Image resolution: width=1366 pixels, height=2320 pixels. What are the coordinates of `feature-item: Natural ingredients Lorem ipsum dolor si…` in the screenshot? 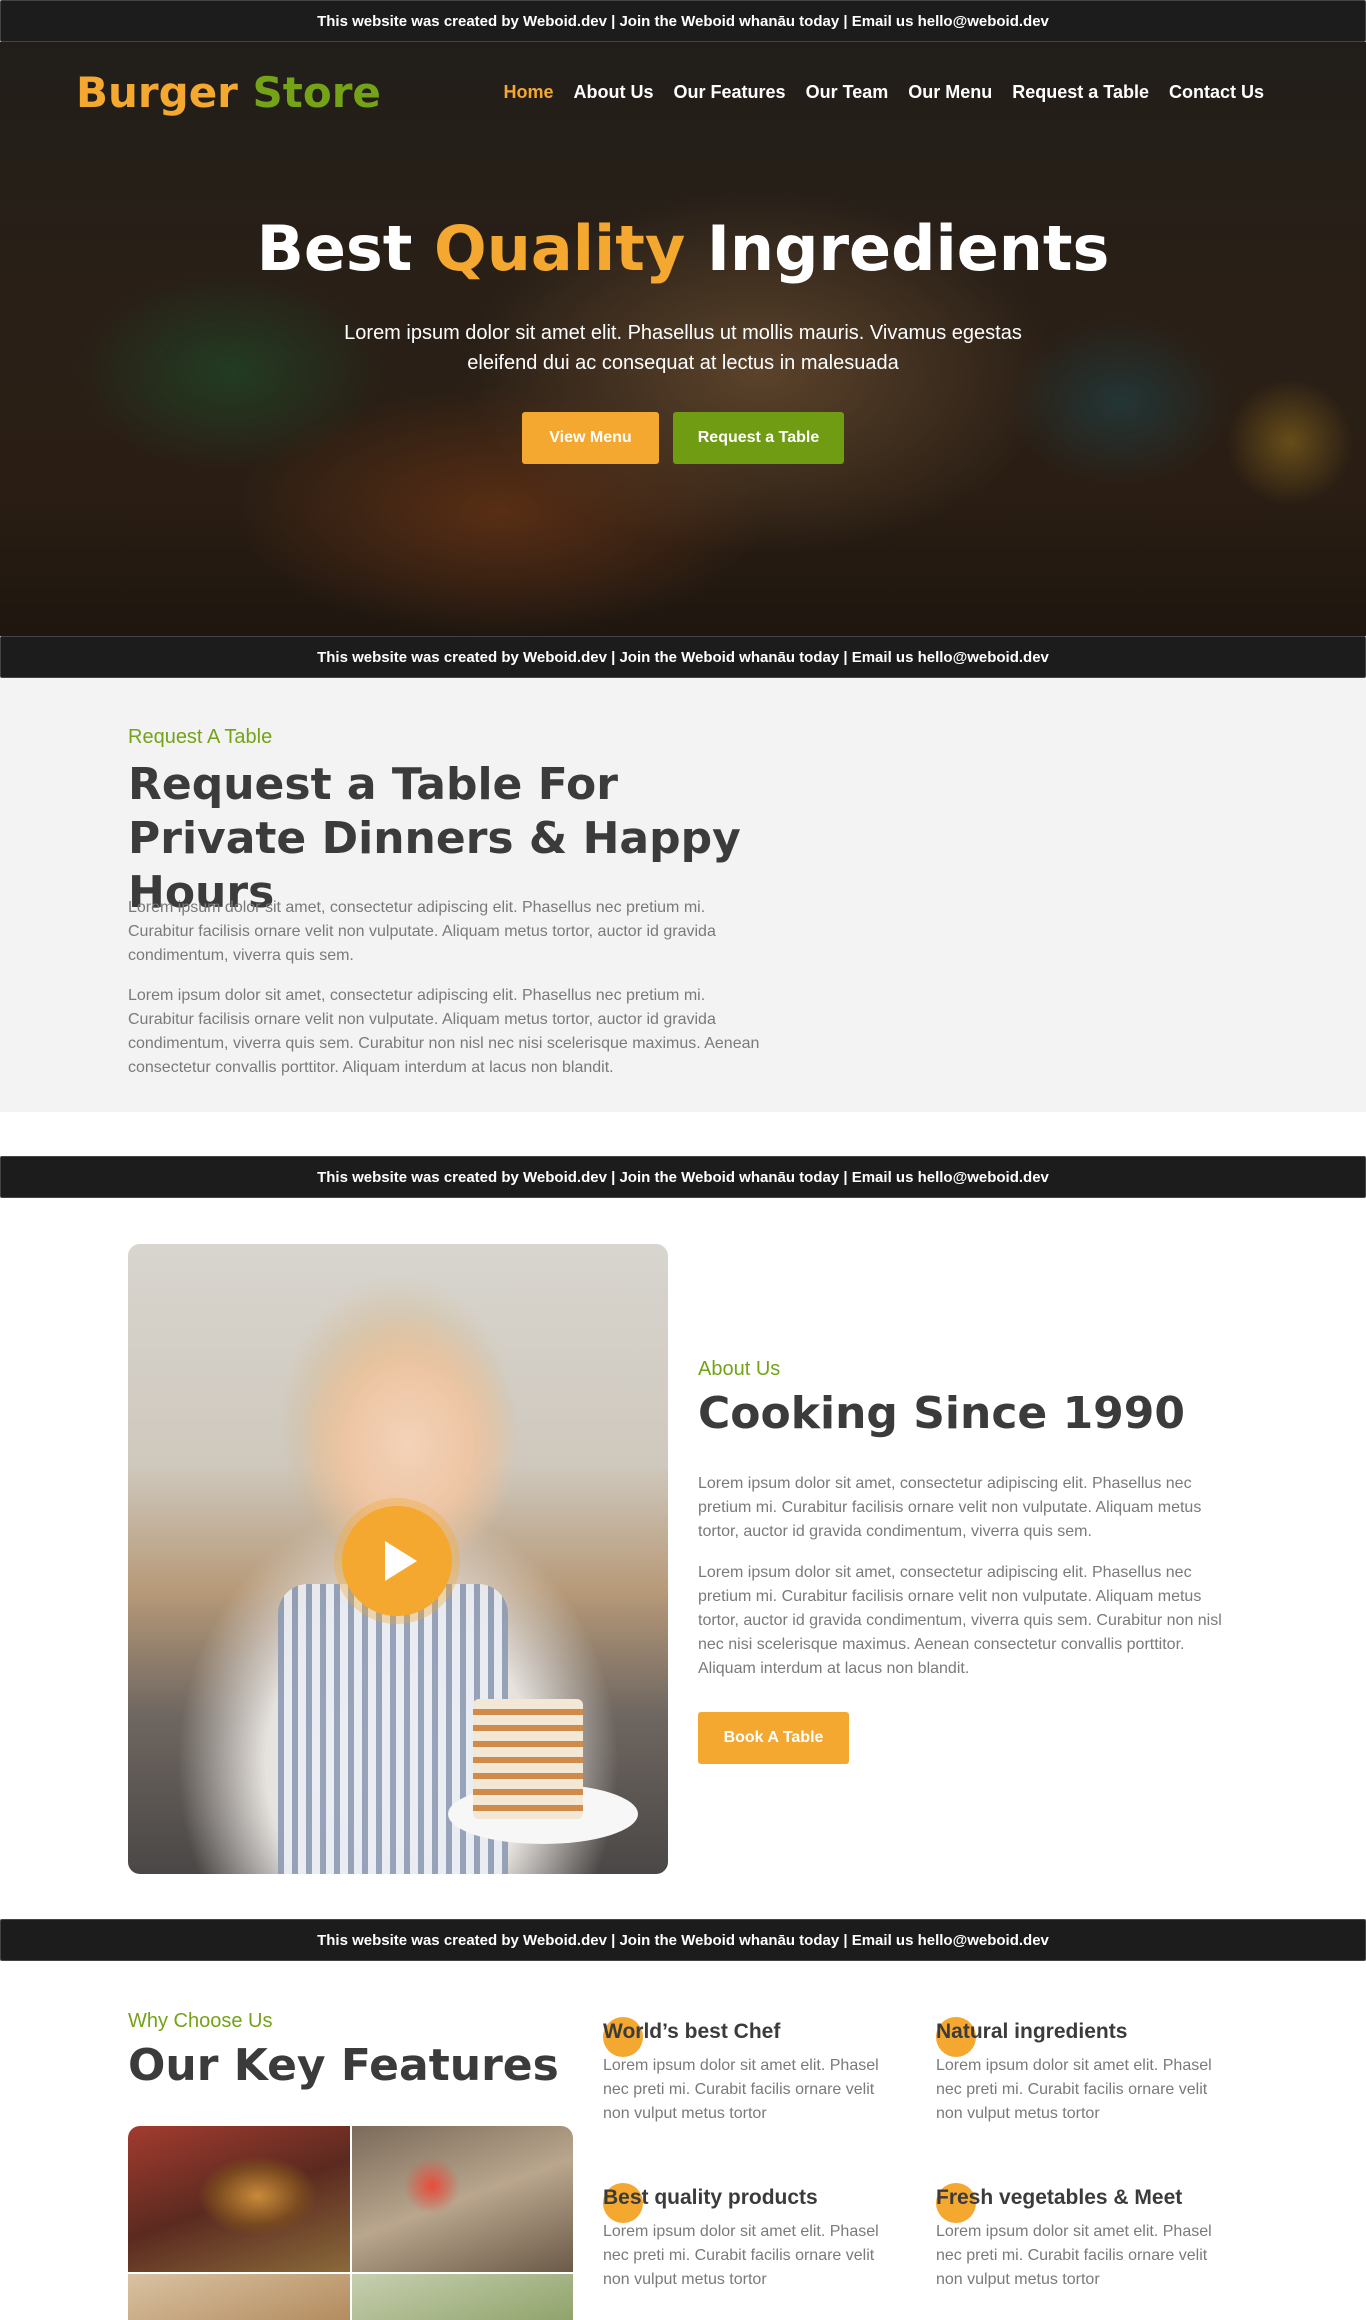 It's located at (1086, 2071).